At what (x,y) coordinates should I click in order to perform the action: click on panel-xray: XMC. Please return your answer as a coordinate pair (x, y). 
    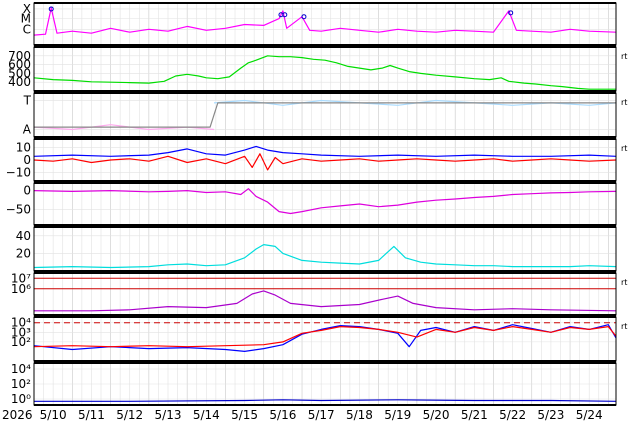
    Looking at the image, I should click on (319, 24).